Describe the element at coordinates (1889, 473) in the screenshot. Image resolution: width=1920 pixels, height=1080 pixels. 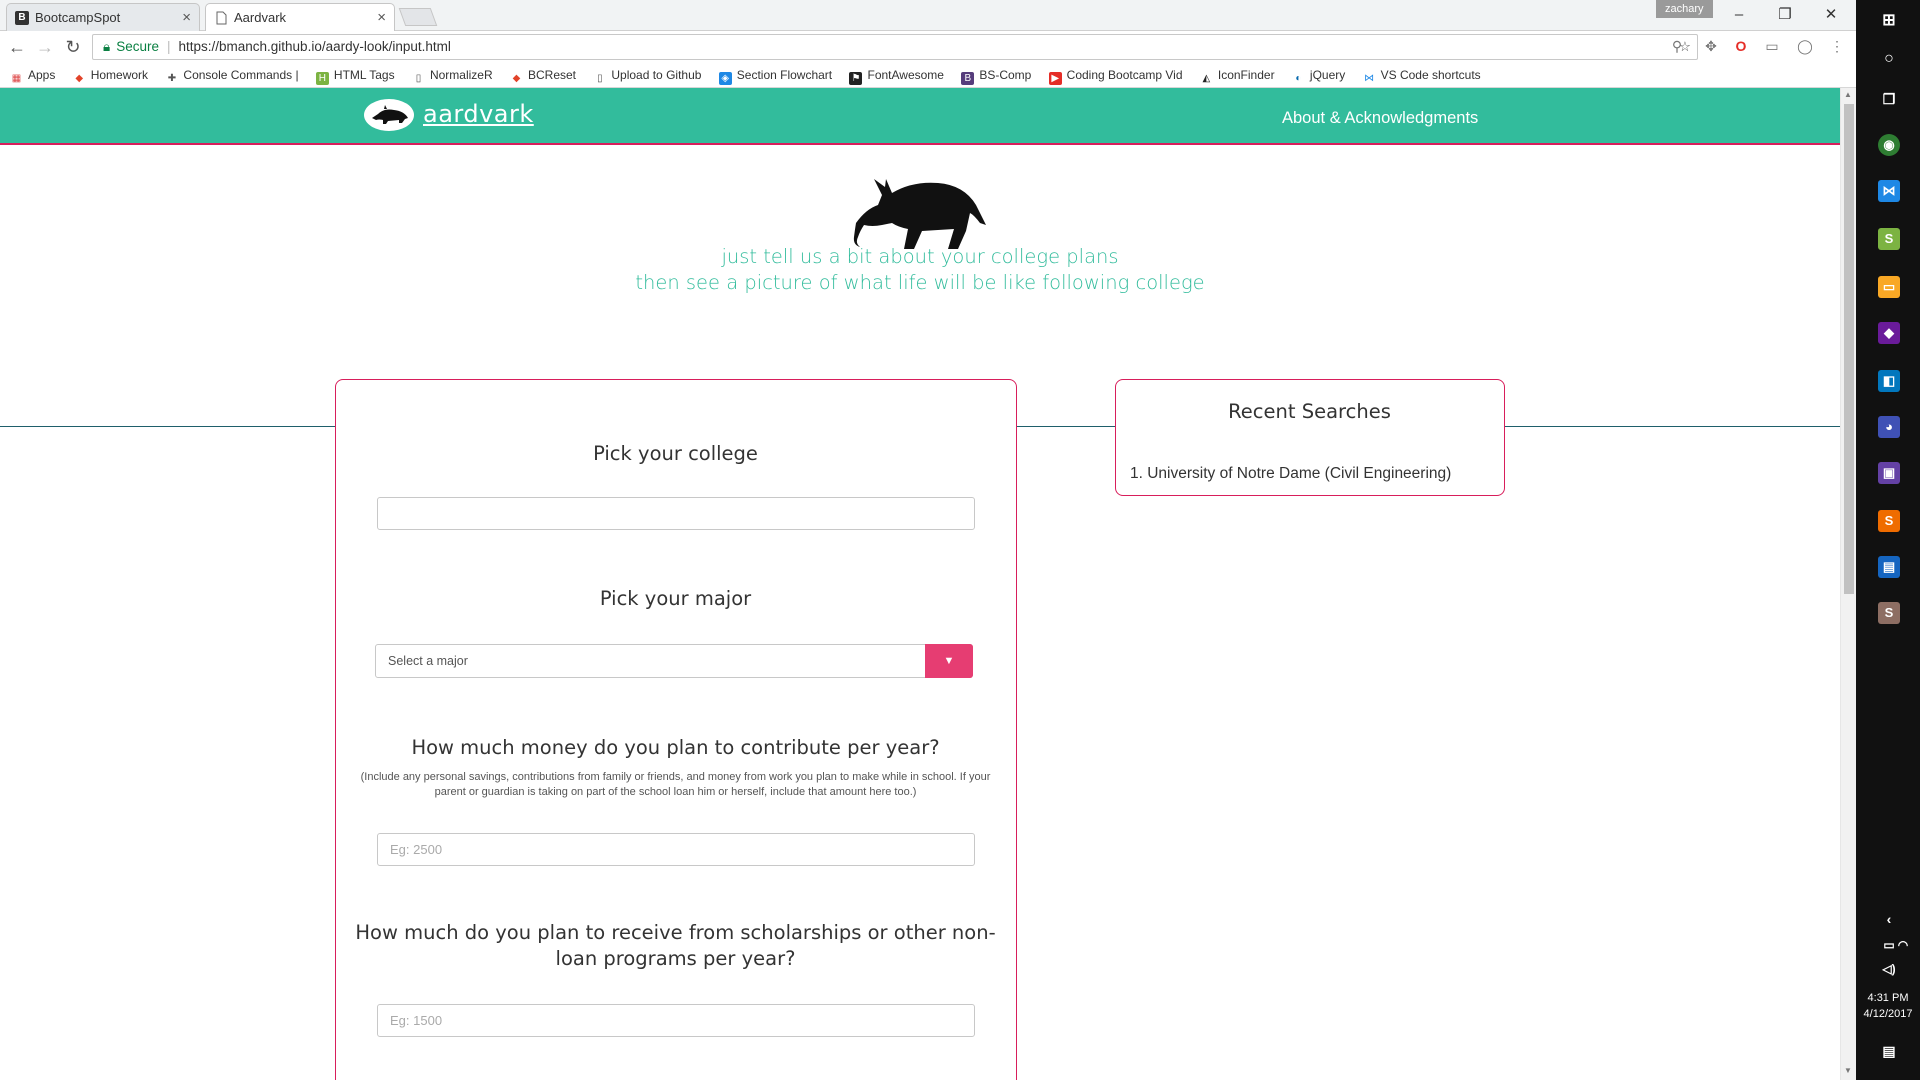
I see `twitch-icon: ▣` at that location.